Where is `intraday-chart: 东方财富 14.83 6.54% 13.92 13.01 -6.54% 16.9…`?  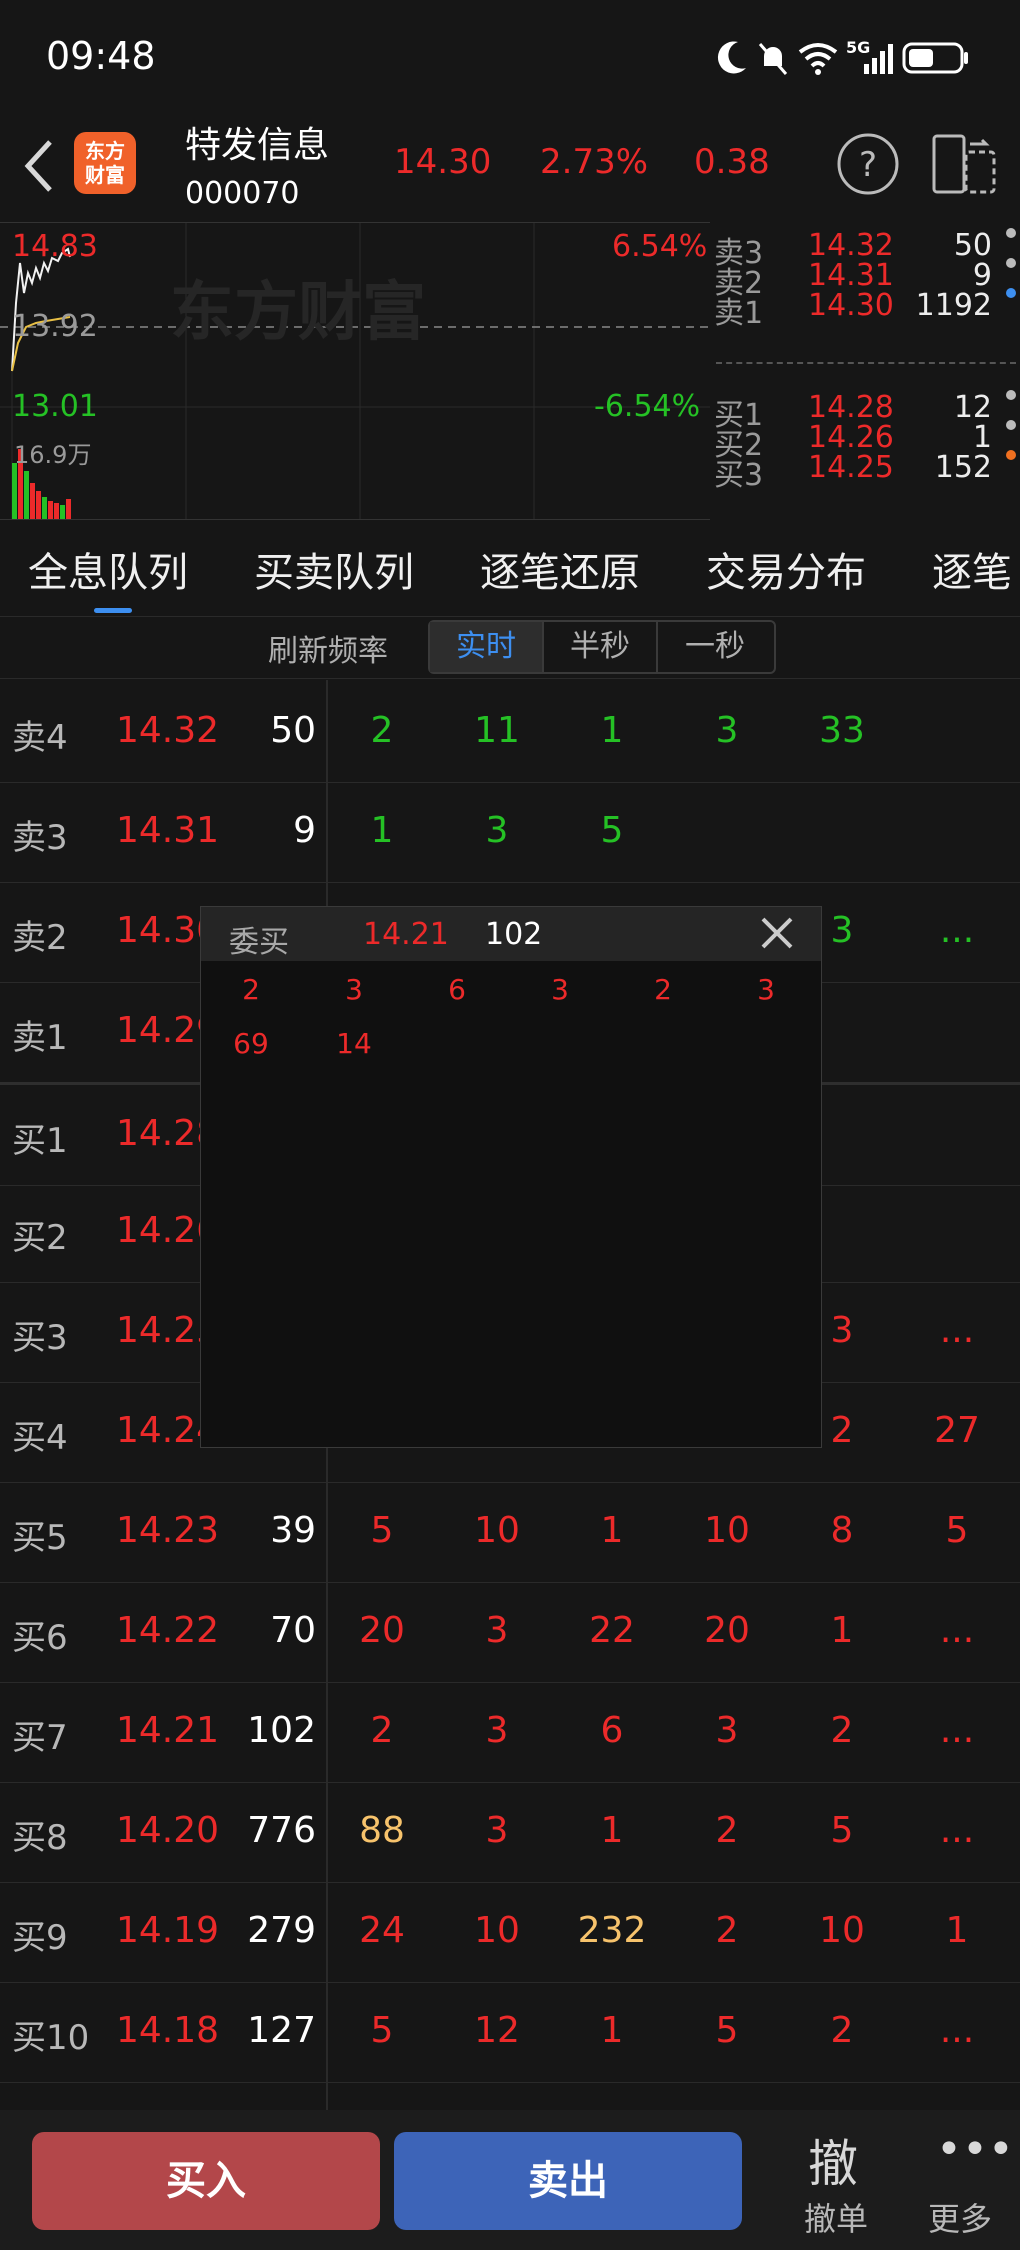 intraday-chart: 东方财富 14.83 6.54% 13.92 13.01 -6.54% 16.9… is located at coordinates (355, 371).